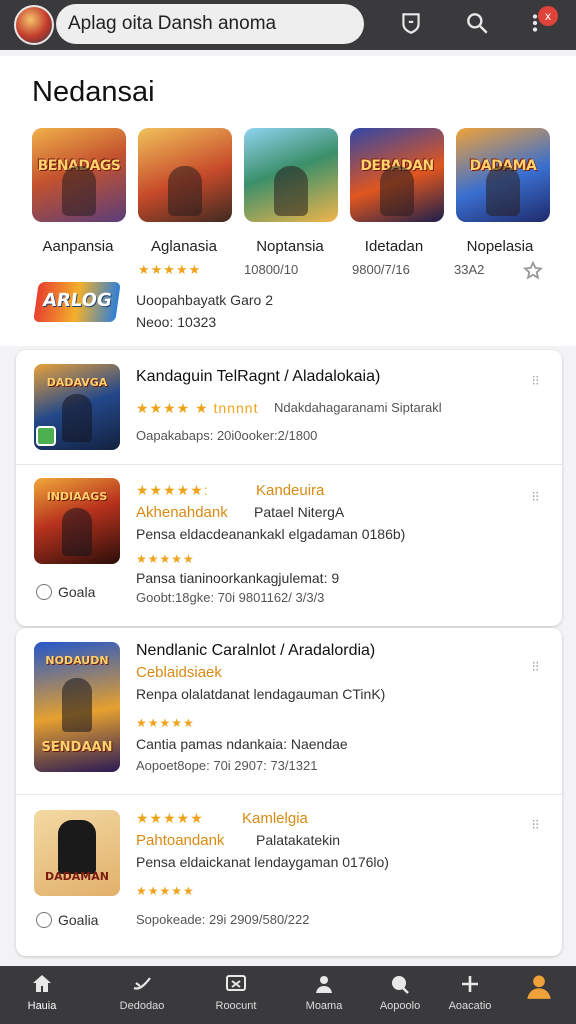  I want to click on tile-name: Noptansia, so click(290, 246).